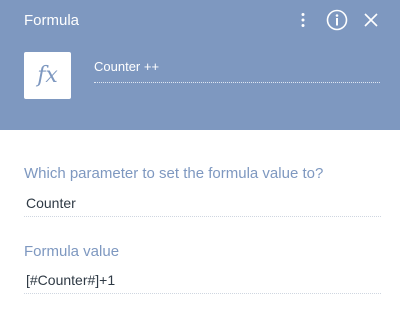  I want to click on info-icon, so click(337, 20).